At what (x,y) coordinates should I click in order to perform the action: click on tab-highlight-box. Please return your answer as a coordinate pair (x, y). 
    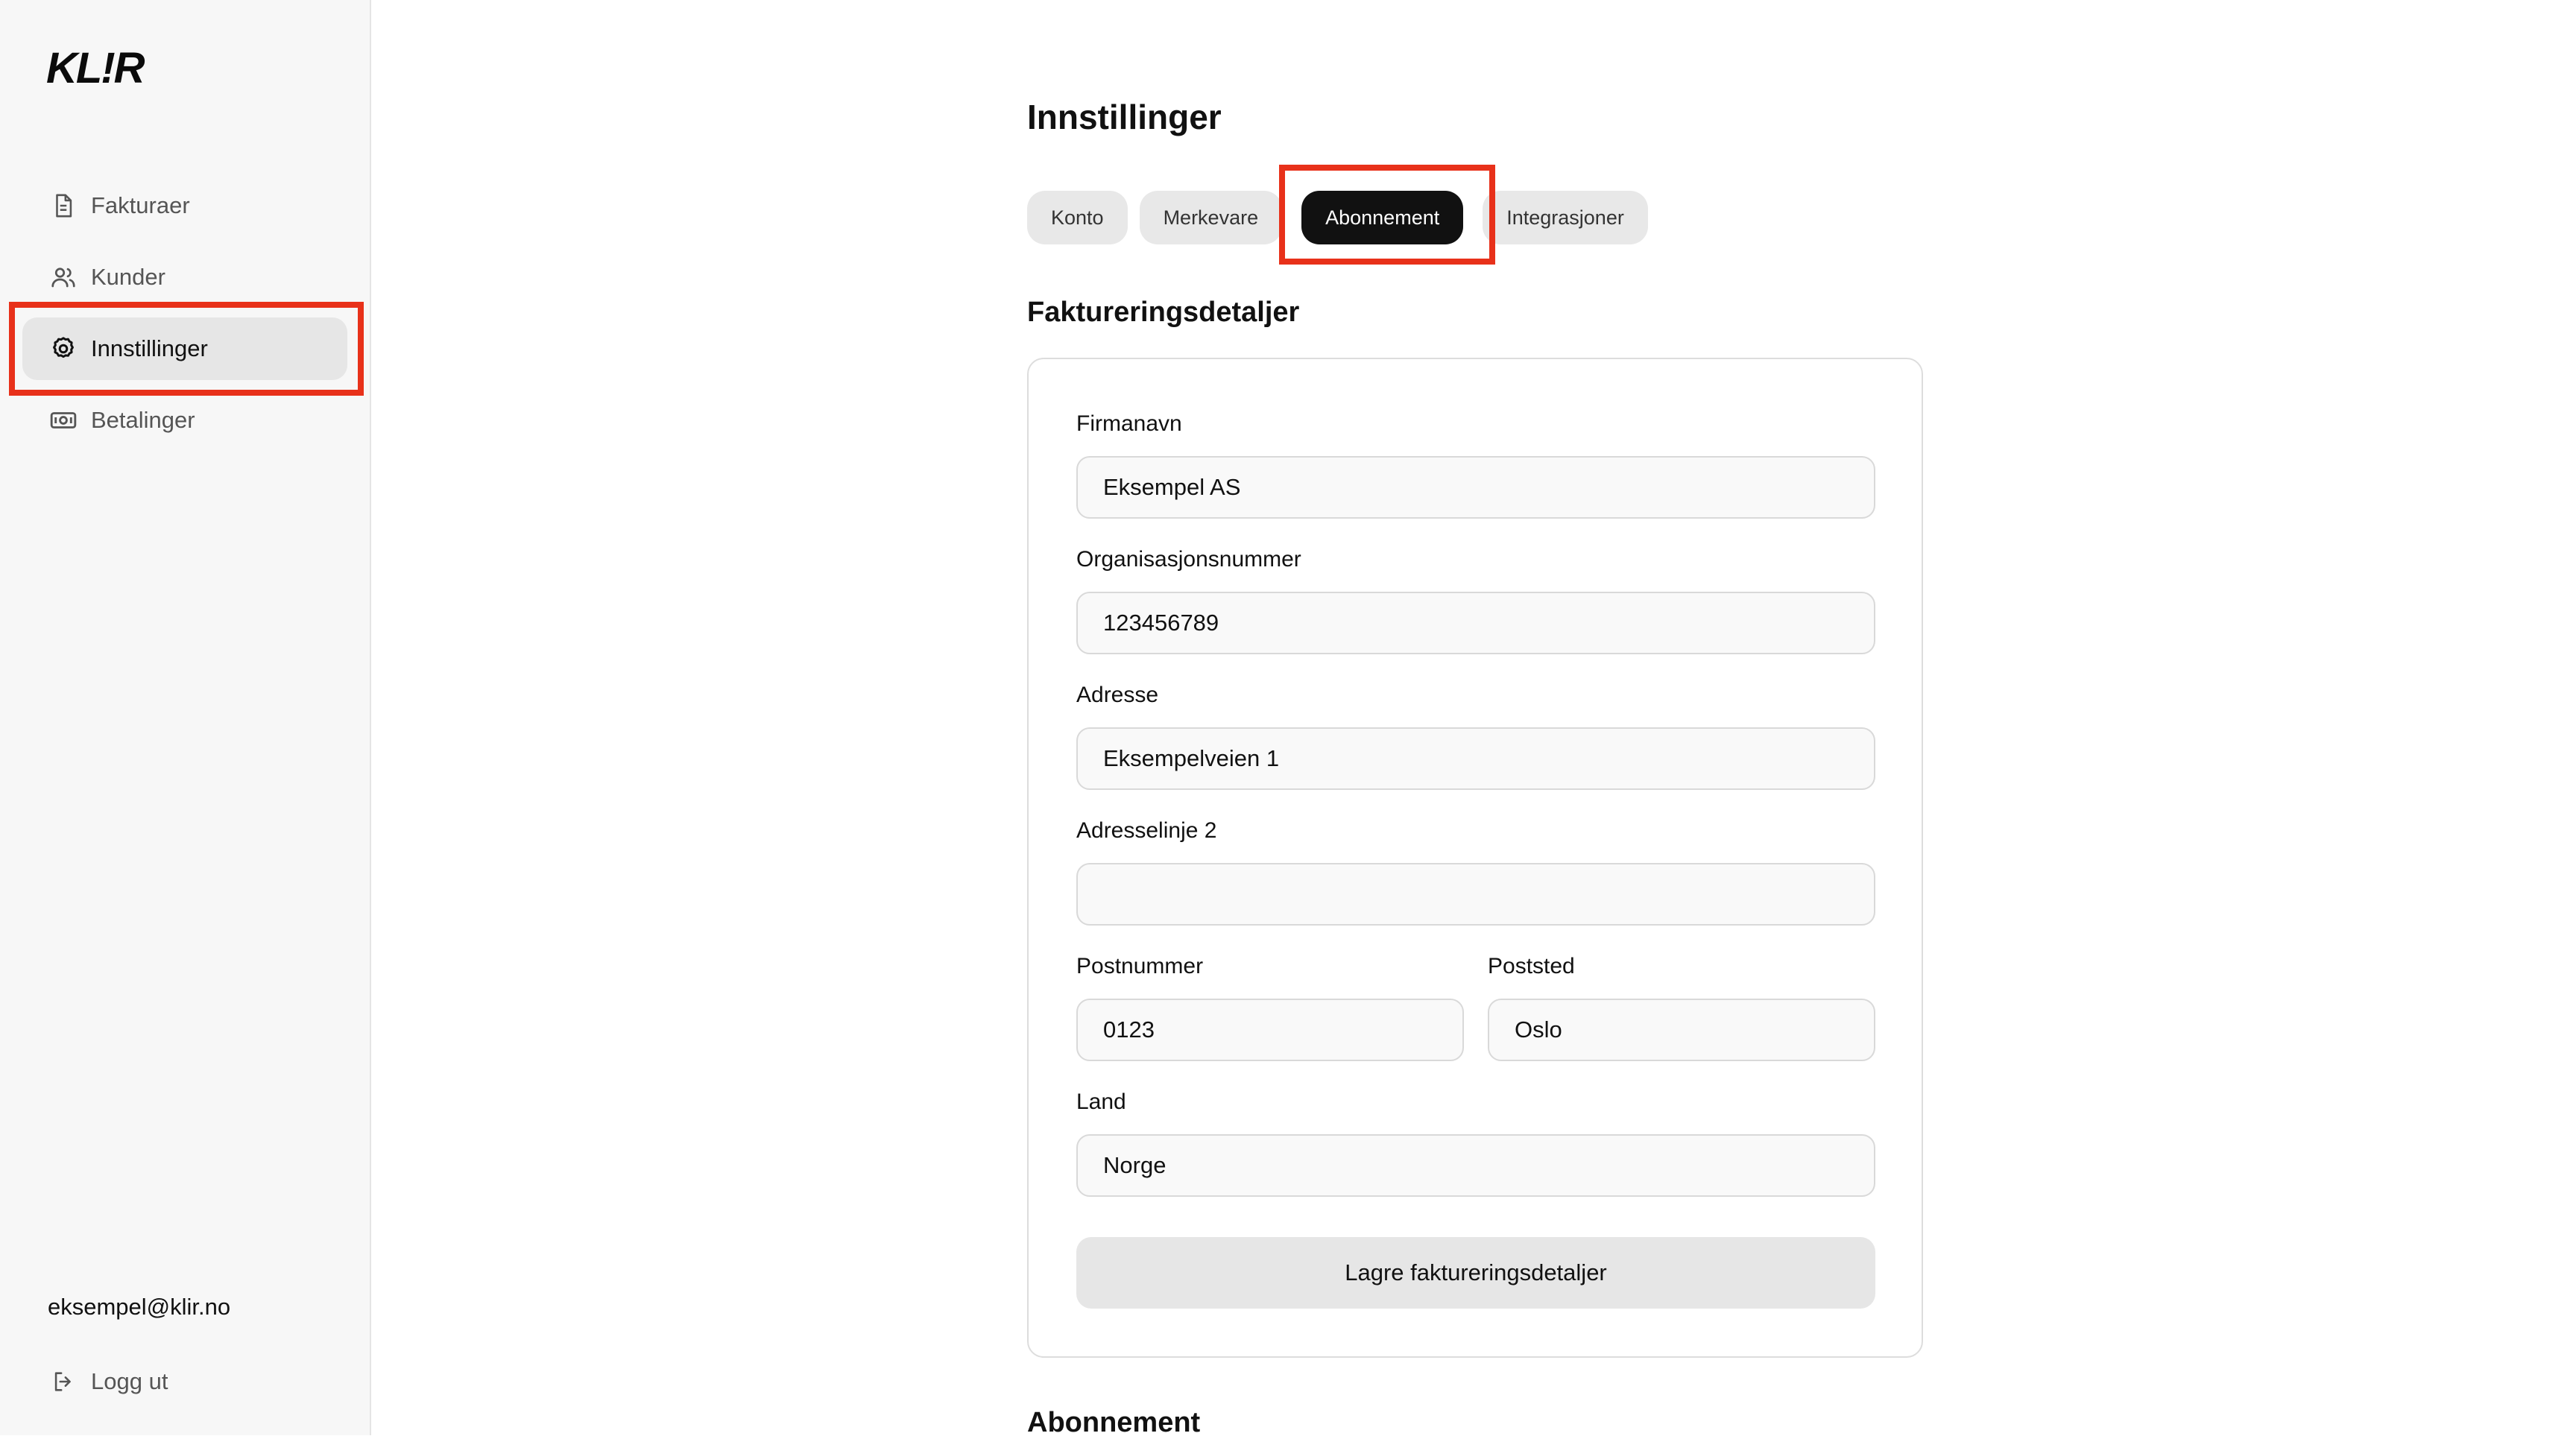
    Looking at the image, I should click on (1387, 215).